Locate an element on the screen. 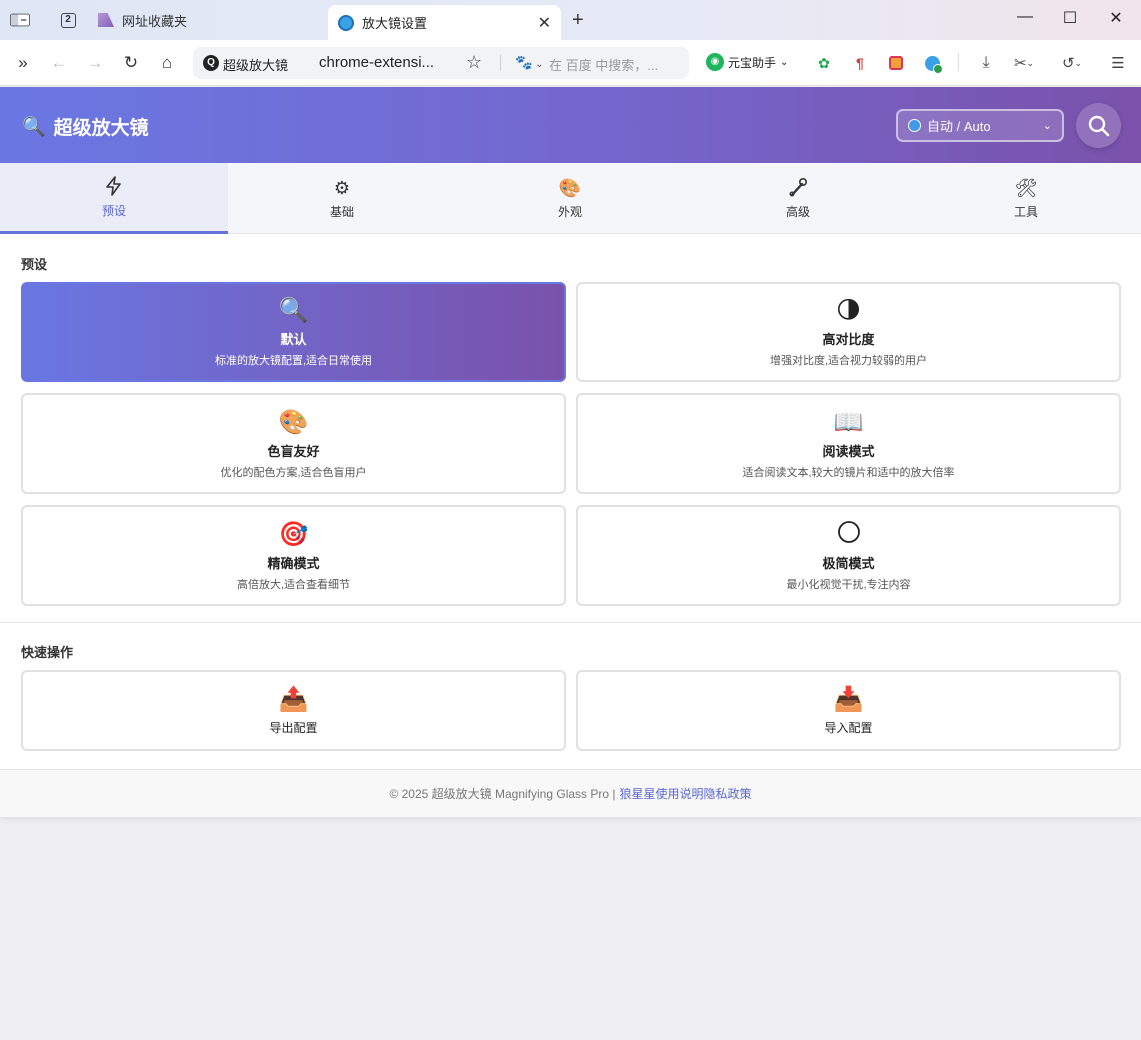  tab-appearance-label: 外观 is located at coordinates (569, 212).